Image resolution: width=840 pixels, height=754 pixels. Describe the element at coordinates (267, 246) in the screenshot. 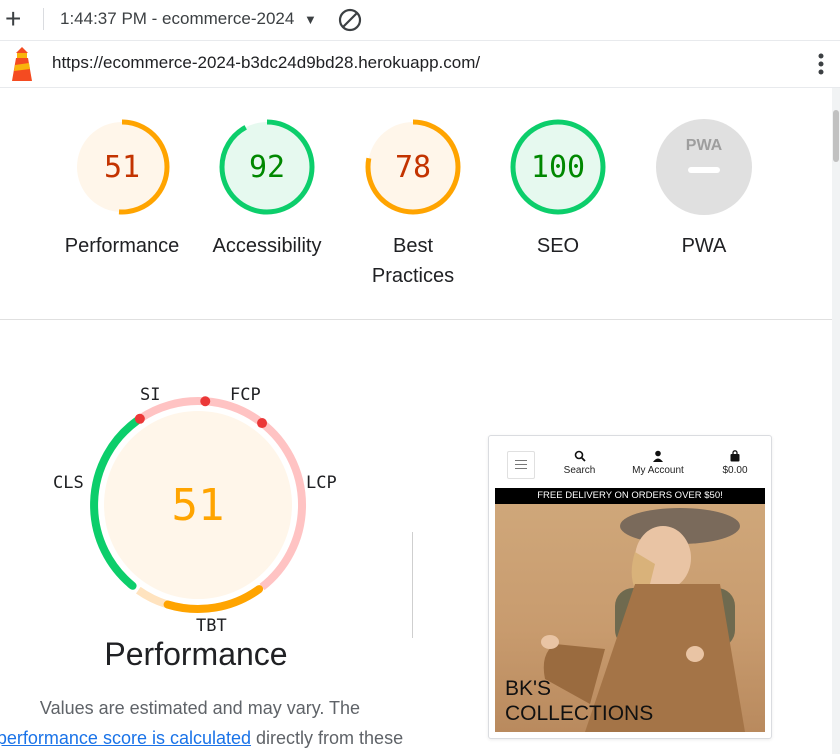

I see `gauge-label: Accessibility` at that location.